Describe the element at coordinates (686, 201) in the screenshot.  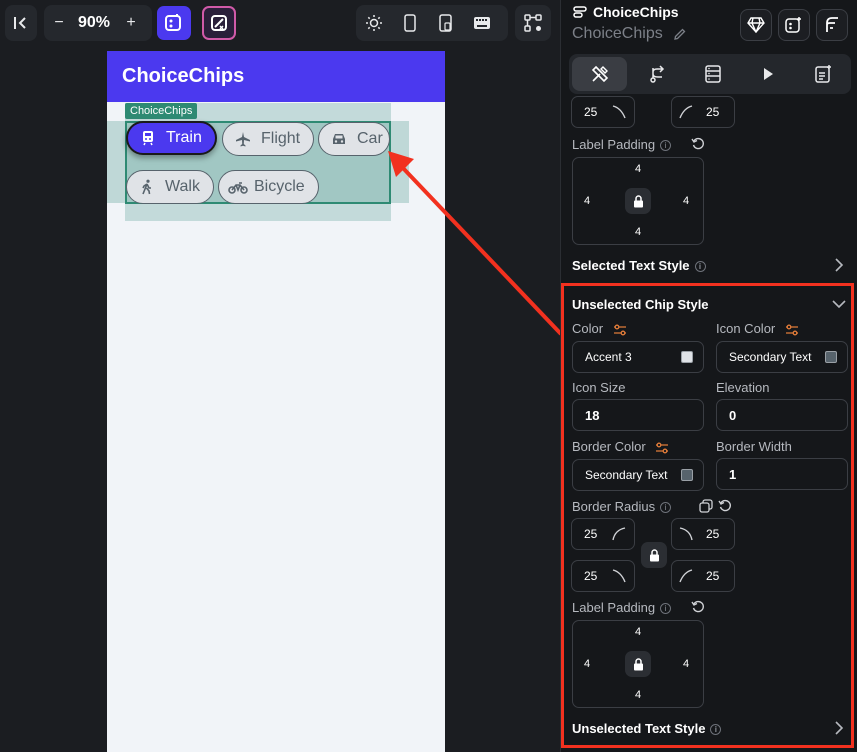
I see `padding-right-value: 4` at that location.